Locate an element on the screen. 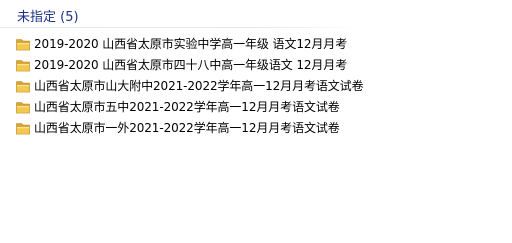 This screenshot has height=243, width=512. file-item: 山西省太原市山大附中2021-2022学年高一12月月考语文试卷 is located at coordinates (189, 86).